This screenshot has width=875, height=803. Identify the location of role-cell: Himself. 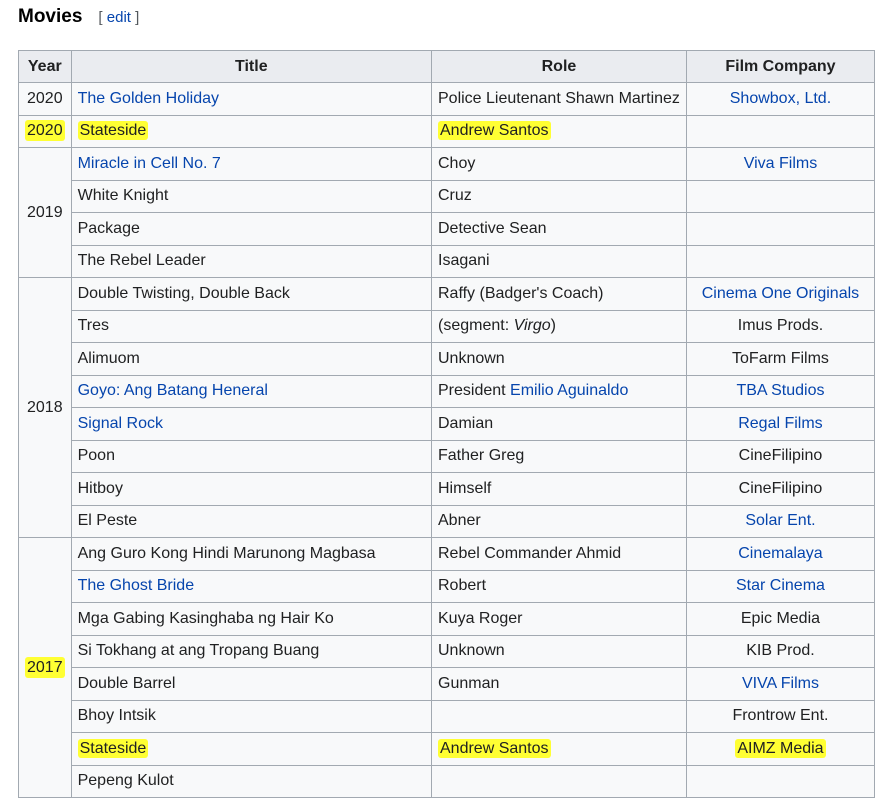
(559, 489).